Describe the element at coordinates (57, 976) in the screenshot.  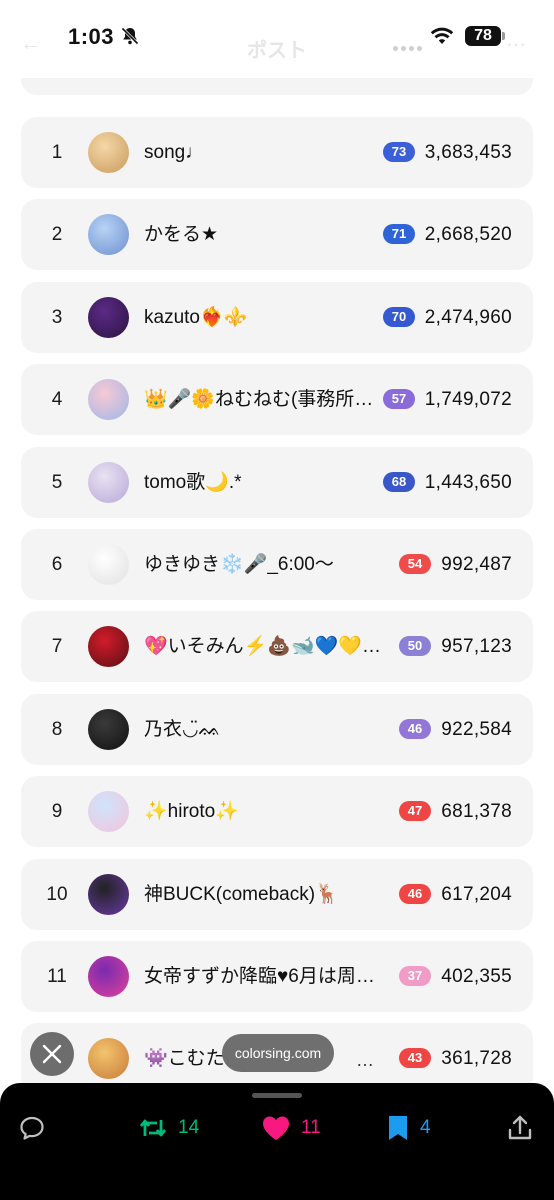
I see `rank-number: 11` at that location.